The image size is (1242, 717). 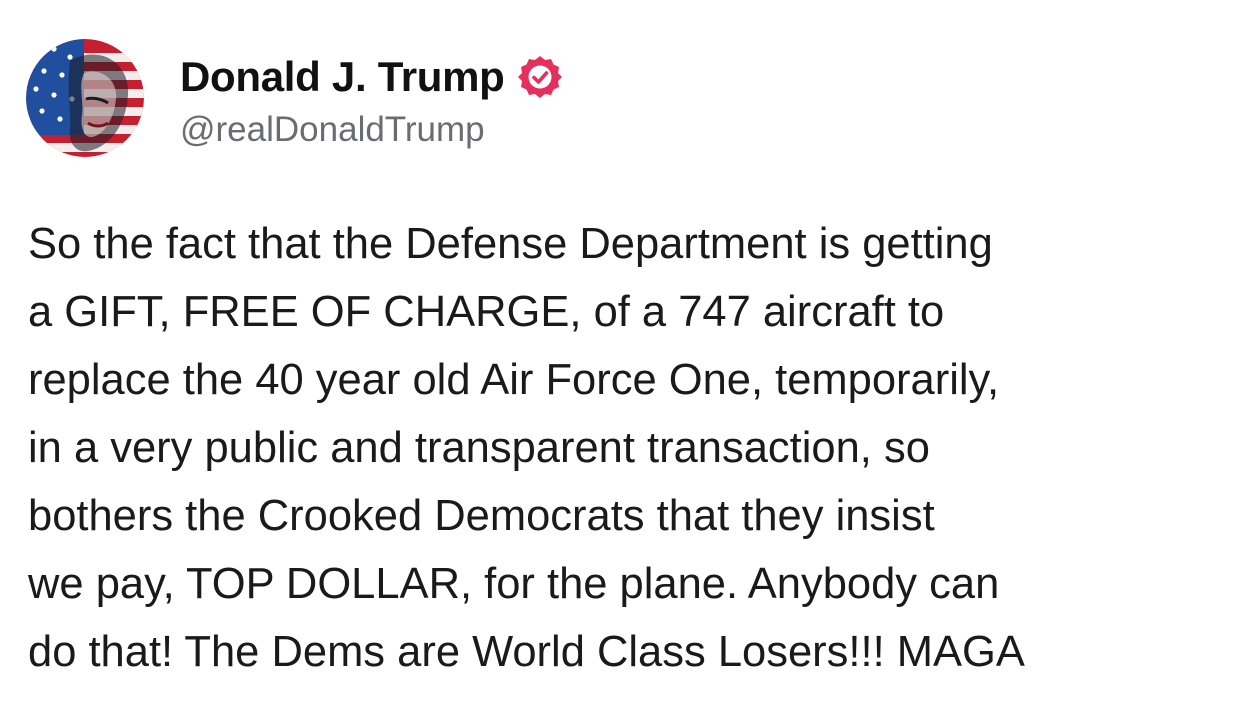 I want to click on author-handle: @realDonaldTrump, so click(x=371, y=130).